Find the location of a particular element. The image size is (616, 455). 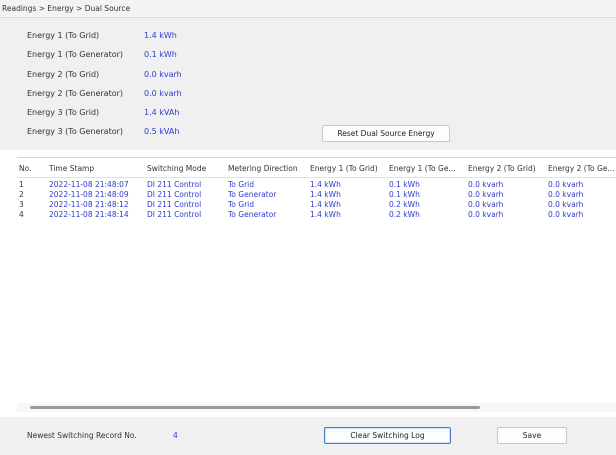

cell-time-stamp: 2022-11-08 21:48:07 is located at coordinates (89, 184).